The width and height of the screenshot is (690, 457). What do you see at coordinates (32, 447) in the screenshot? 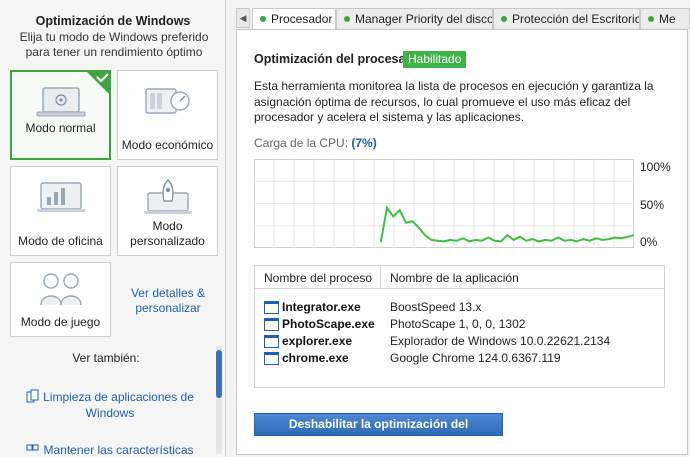
I see `features-icon` at bounding box center [32, 447].